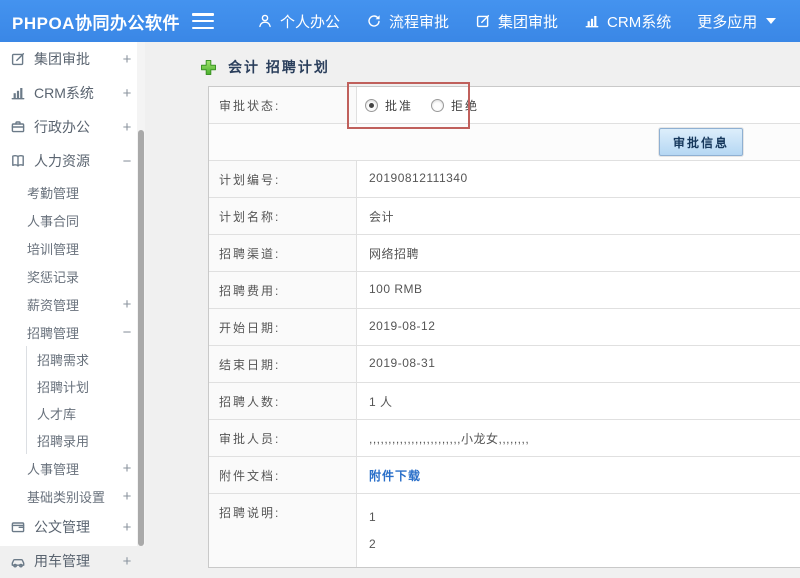 This screenshot has width=800, height=578. Describe the element at coordinates (62, 161) in the screenshot. I see `sidebar-item-label: 人力资源` at that location.